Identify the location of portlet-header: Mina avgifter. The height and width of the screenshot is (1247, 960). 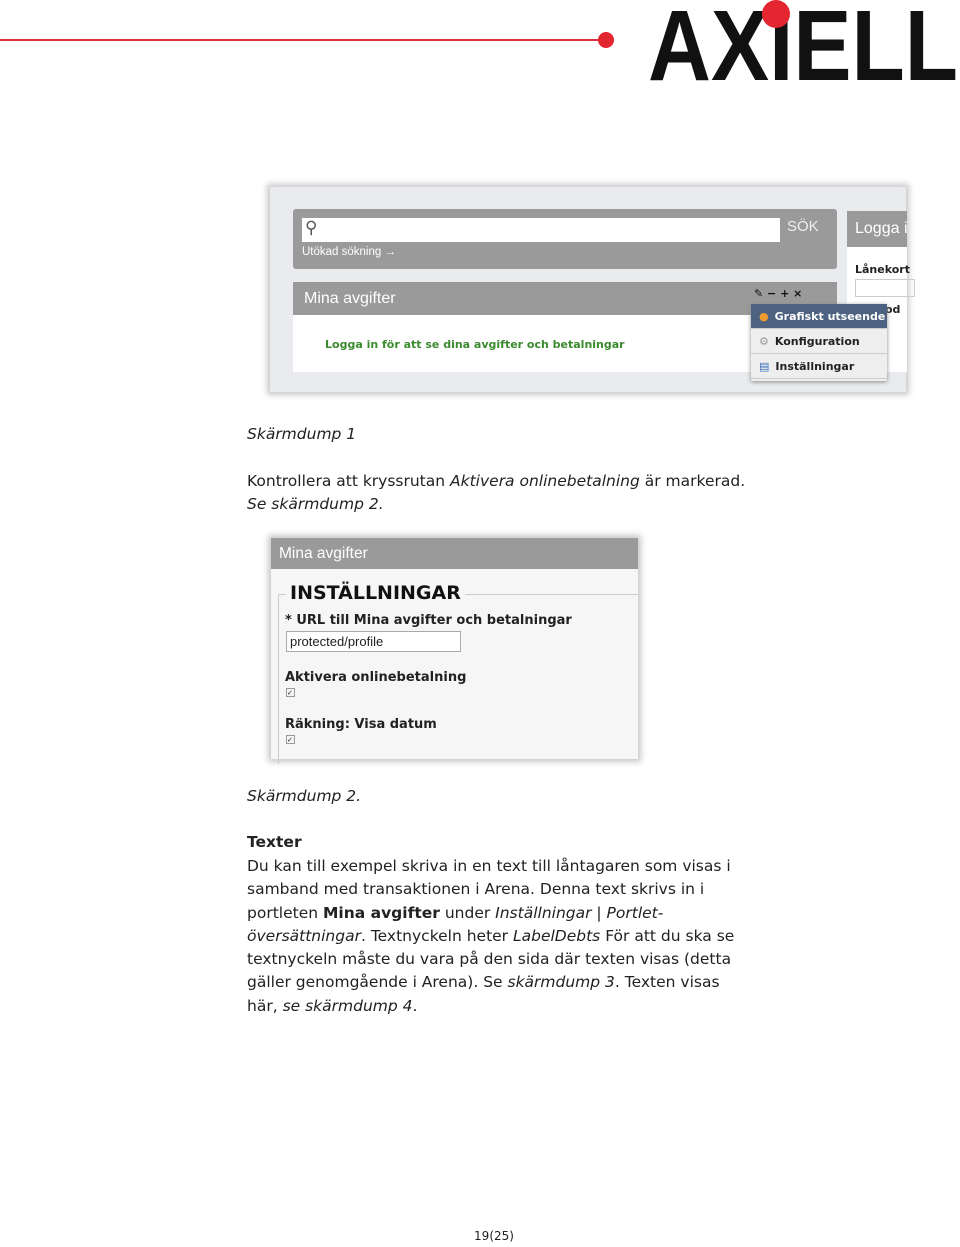
(454, 553).